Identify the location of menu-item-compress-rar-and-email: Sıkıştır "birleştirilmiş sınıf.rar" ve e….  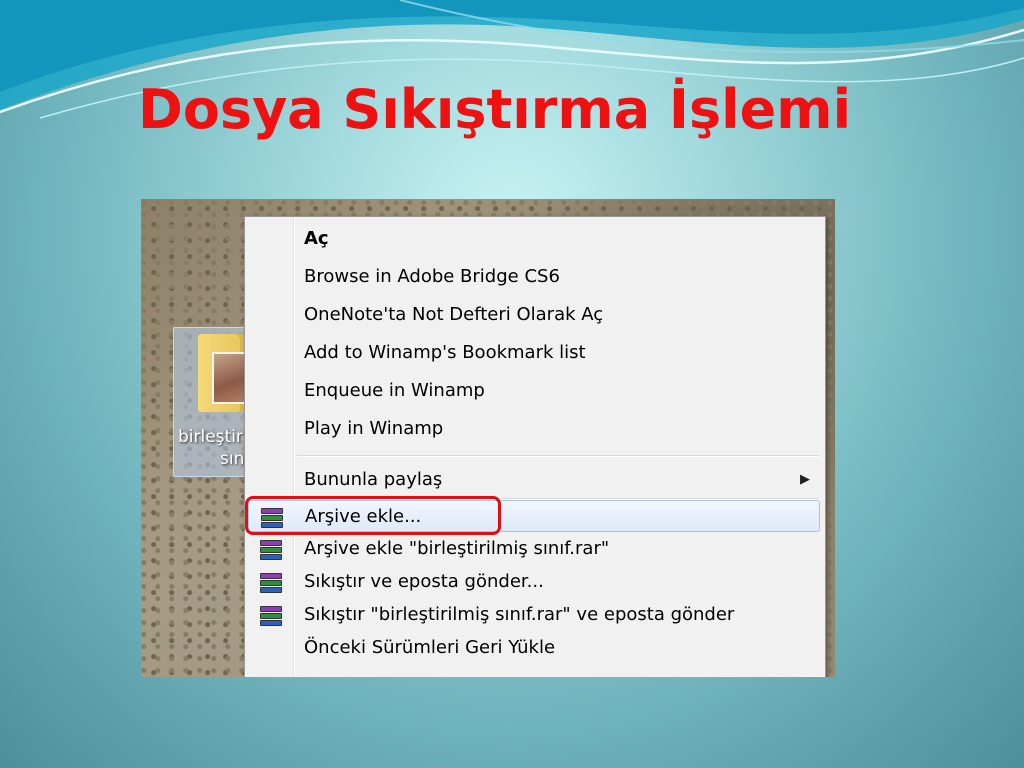
(534, 615).